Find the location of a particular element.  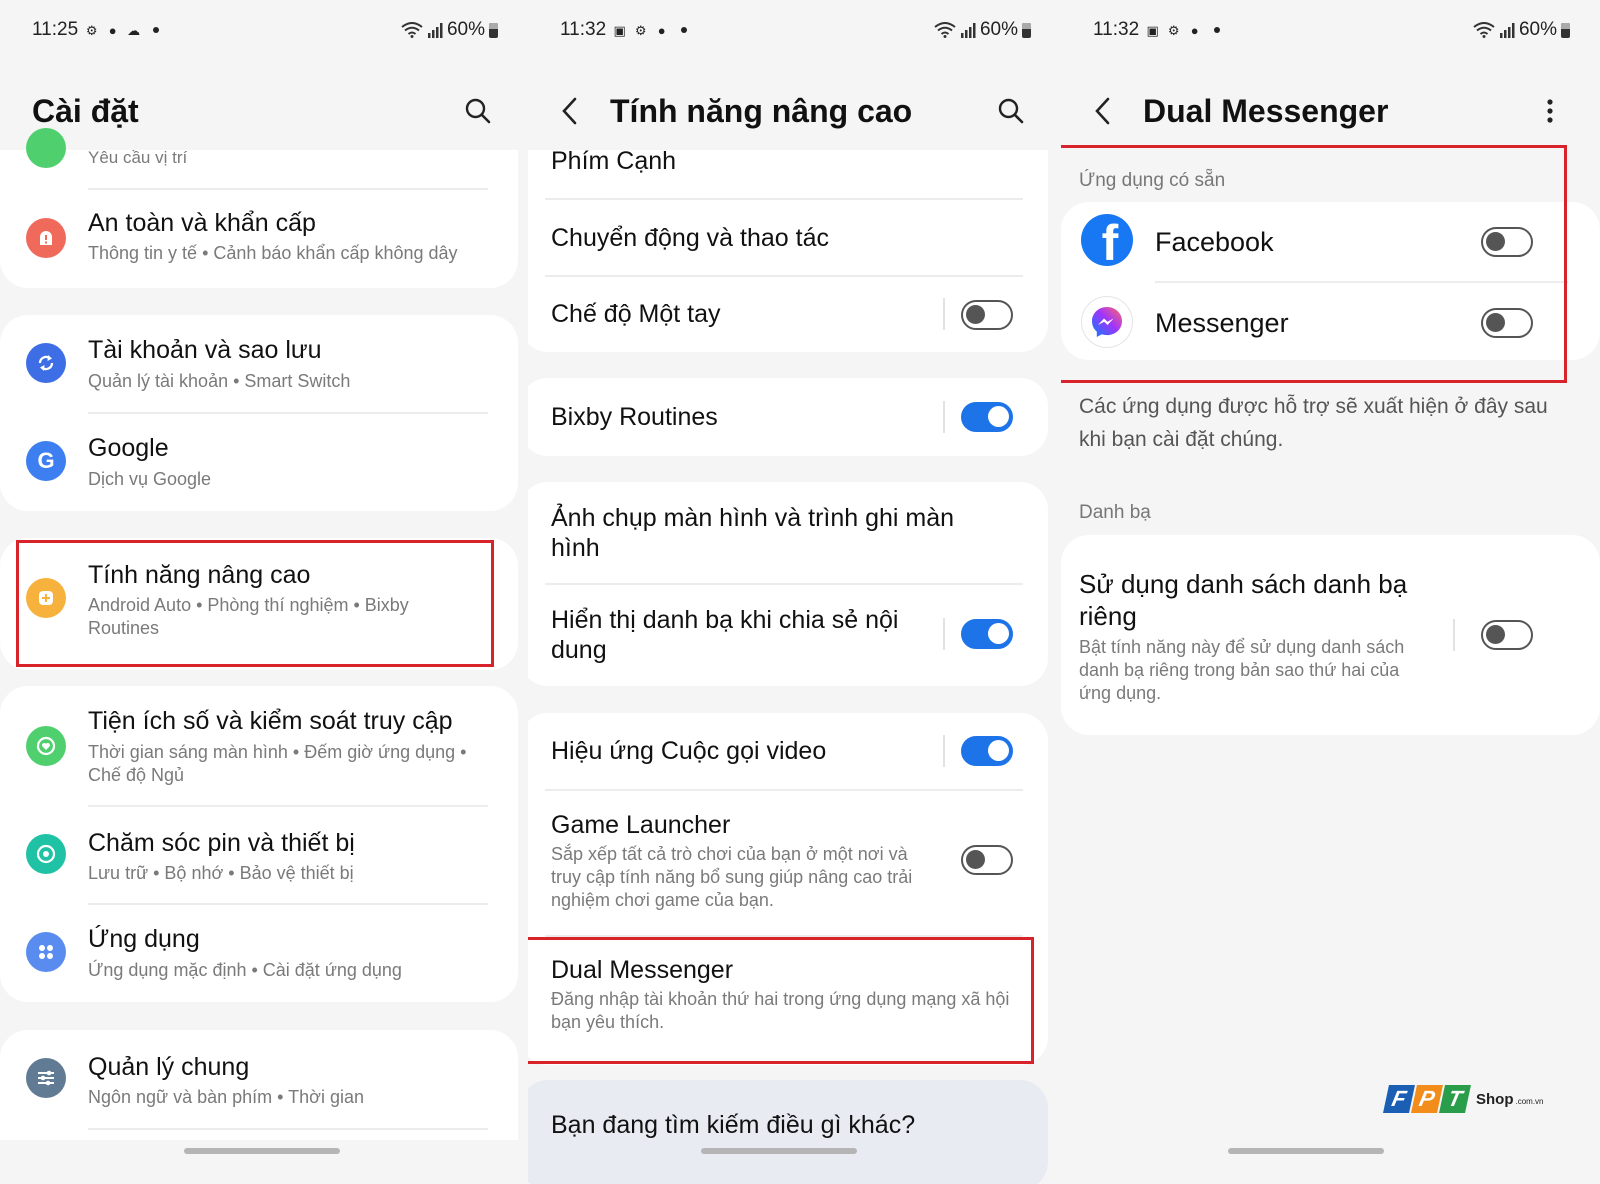

advanced-item-motions: Chuyển động và thao tác is located at coordinates (788, 238).